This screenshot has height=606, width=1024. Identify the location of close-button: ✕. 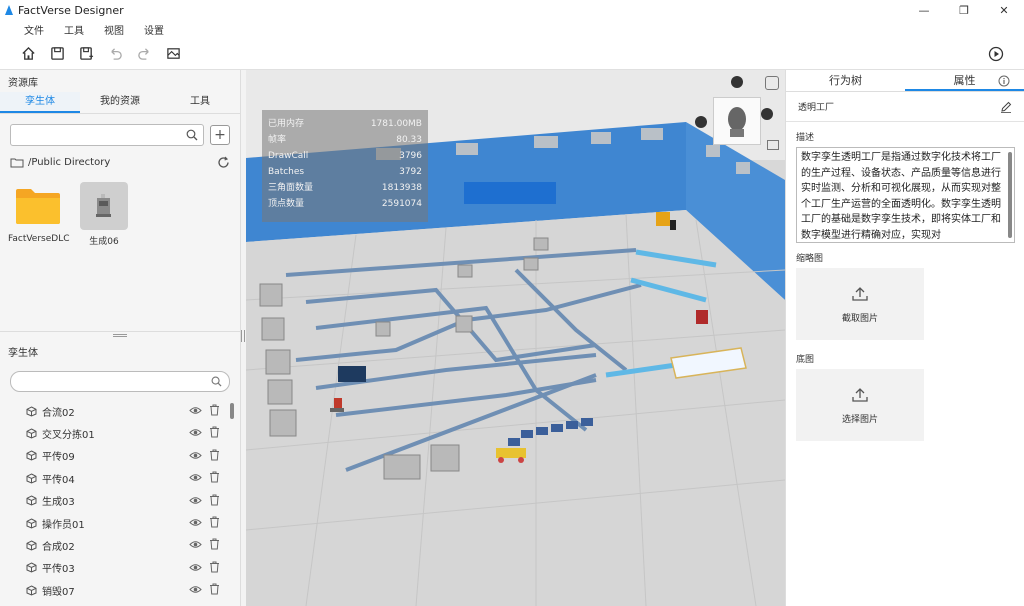
(1004, 10).